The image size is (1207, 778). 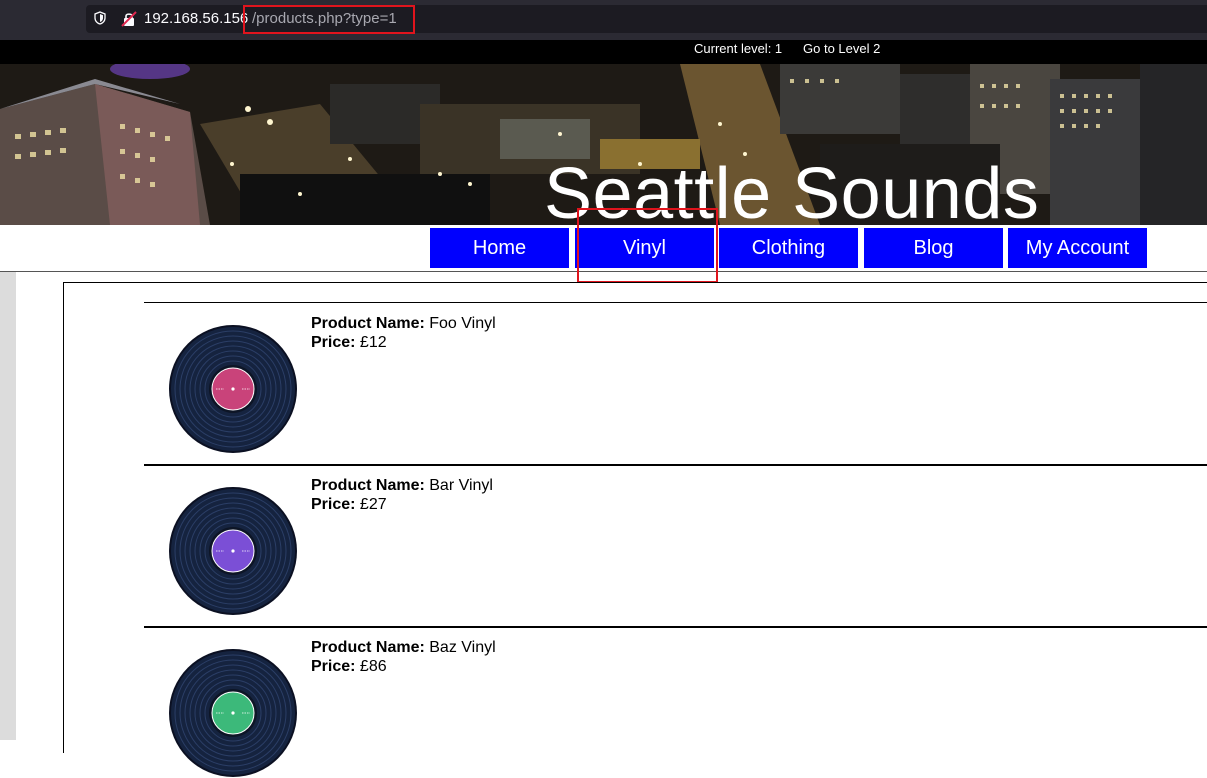 What do you see at coordinates (499, 248) in the screenshot?
I see `nav-home: Home` at bounding box center [499, 248].